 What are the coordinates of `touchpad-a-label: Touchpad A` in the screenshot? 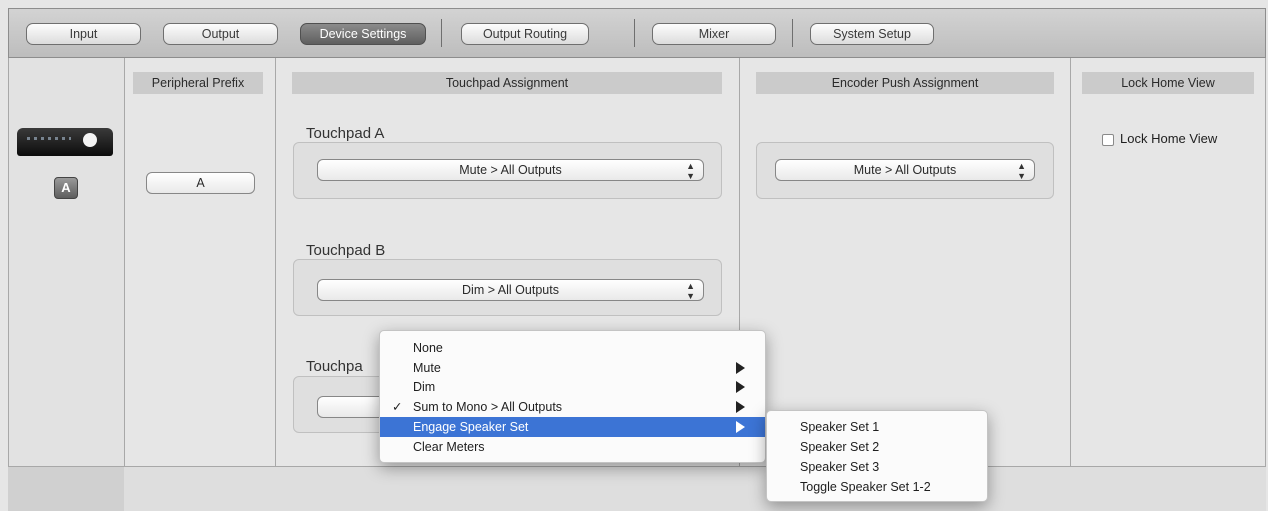 It's located at (345, 133).